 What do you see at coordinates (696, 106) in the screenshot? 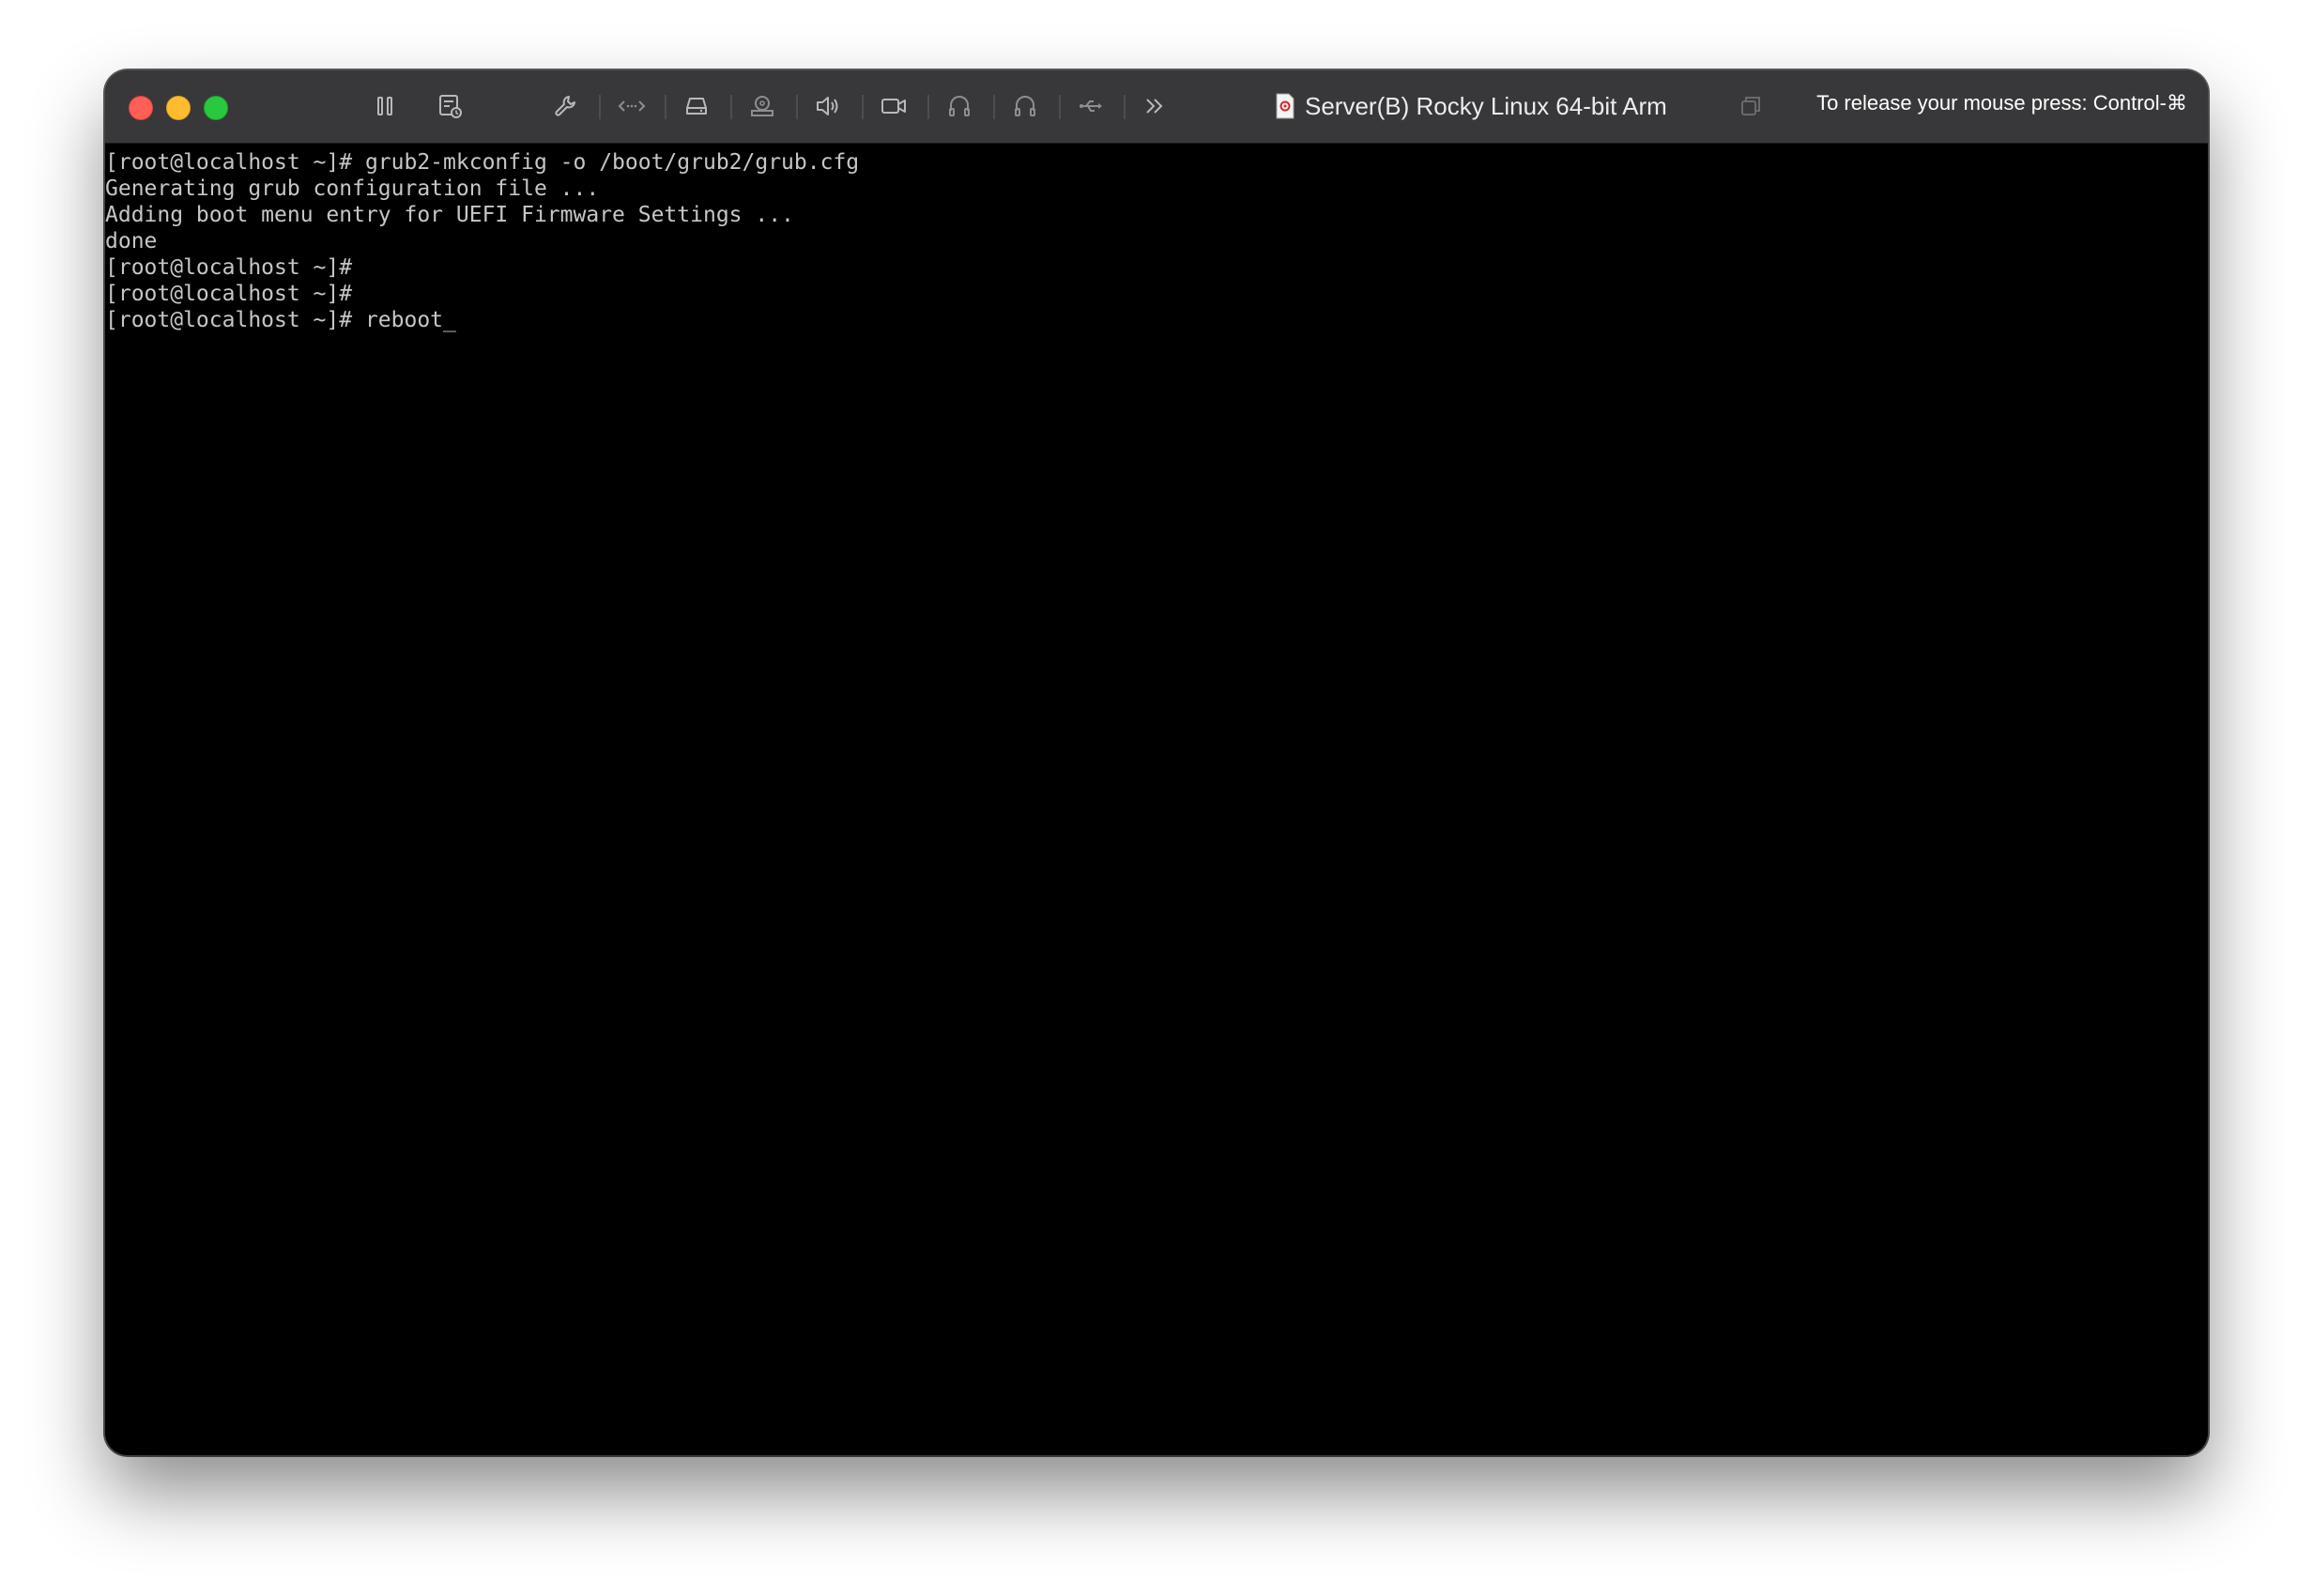
I see `hard-disk-icon` at bounding box center [696, 106].